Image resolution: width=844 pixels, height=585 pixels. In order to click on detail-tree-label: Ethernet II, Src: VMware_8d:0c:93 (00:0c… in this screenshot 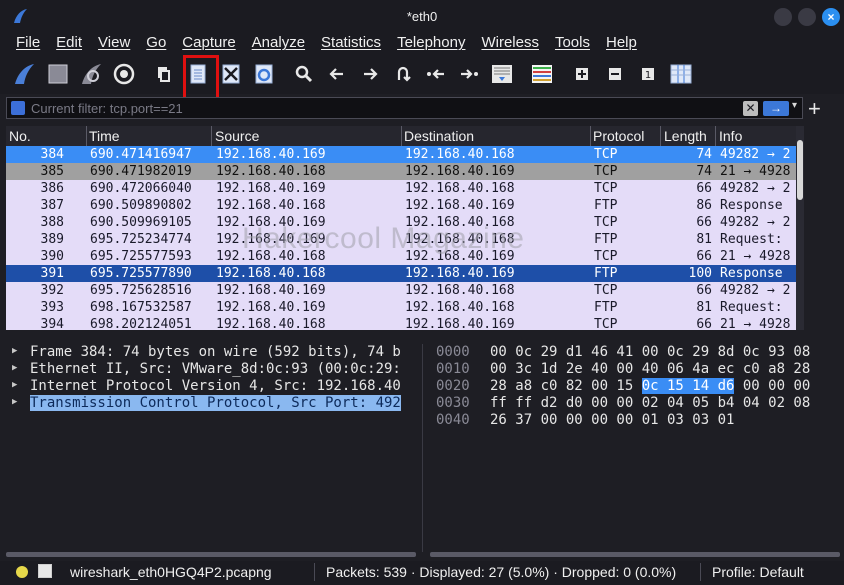, I will do `click(215, 369)`.